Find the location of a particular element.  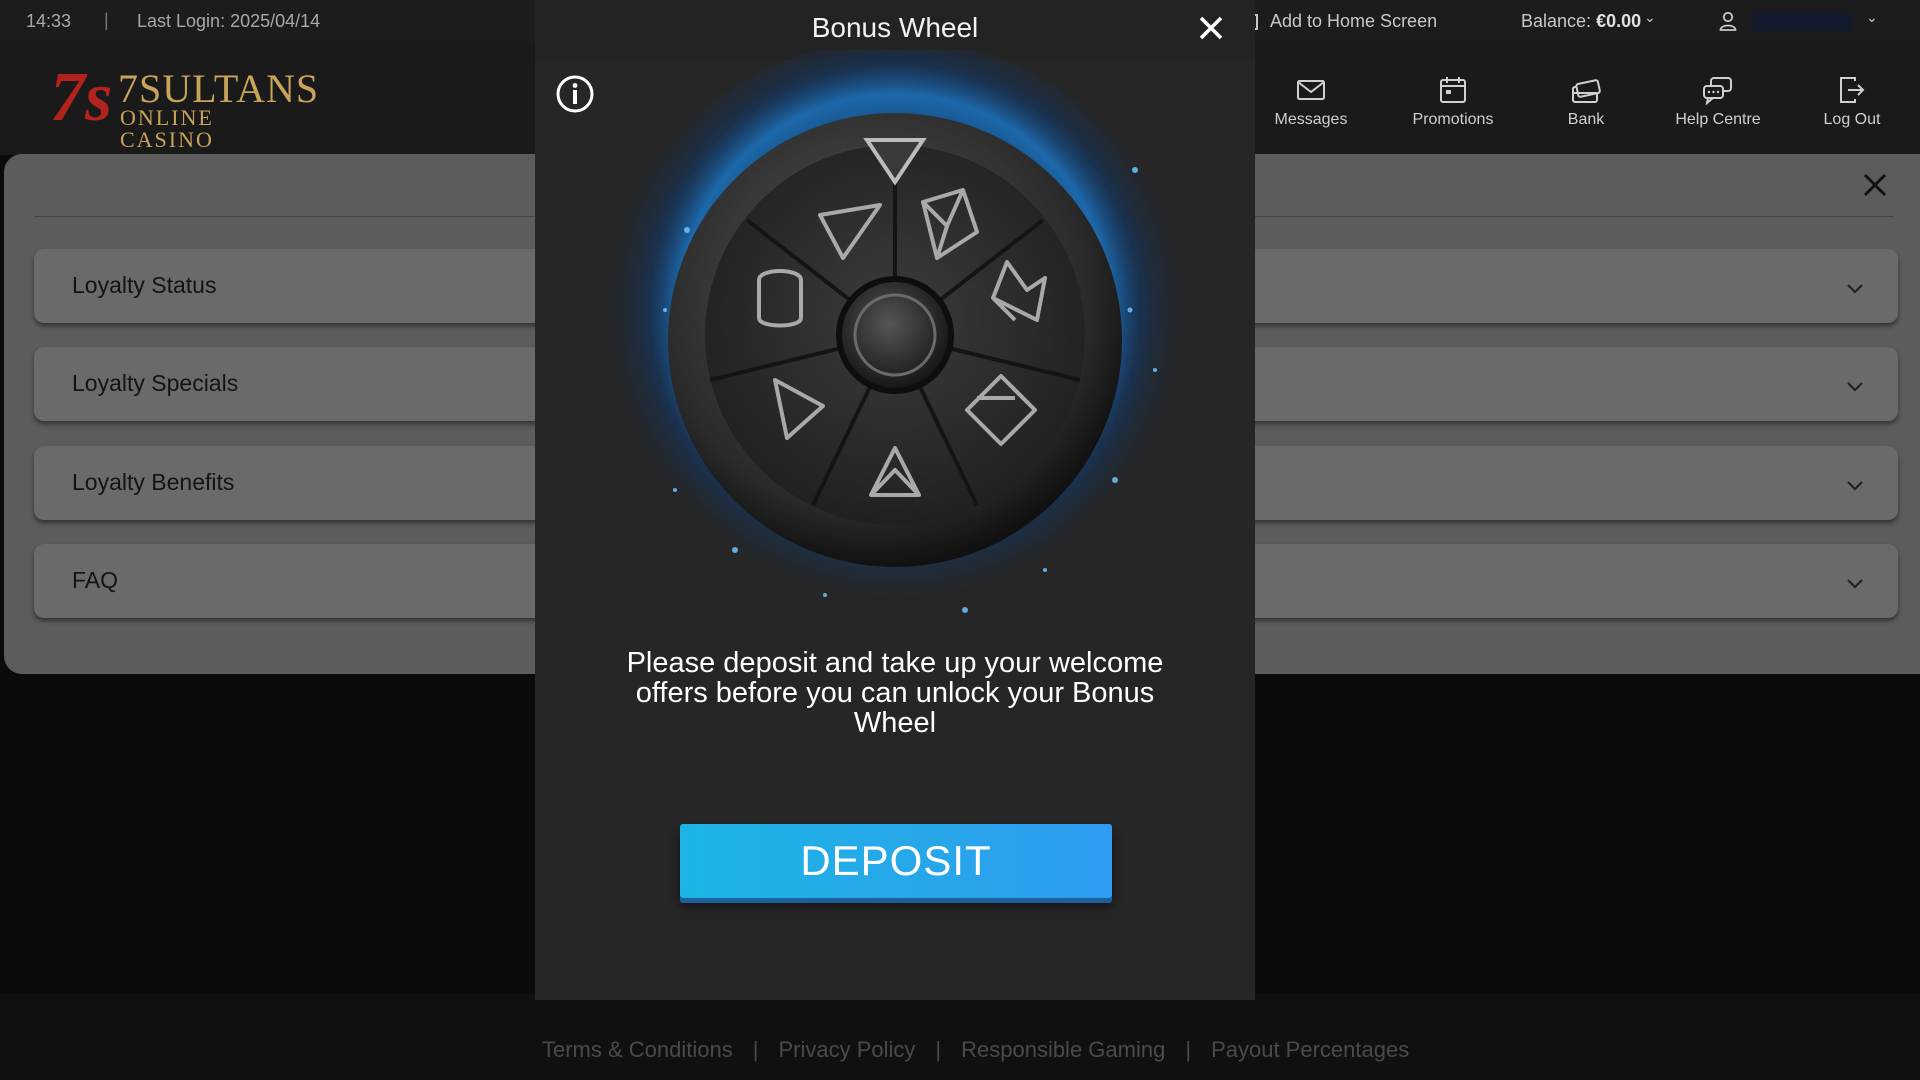

deposit-button: DEPOSIT is located at coordinates (896, 861).